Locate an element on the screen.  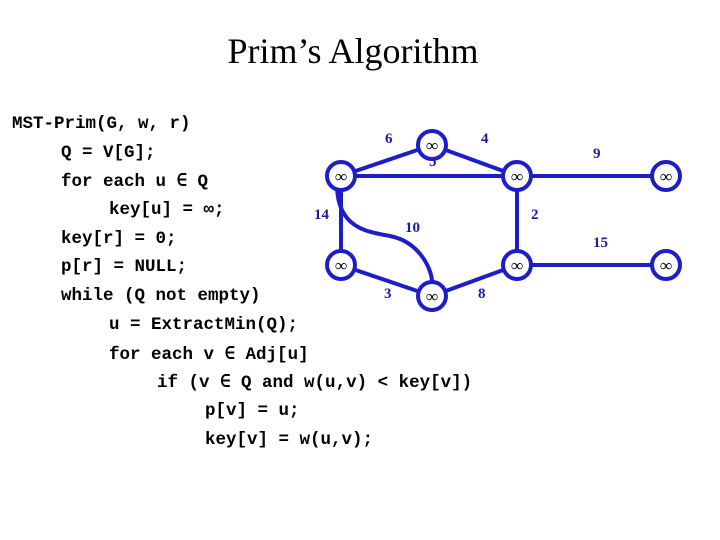
node-h: ∞ is located at coordinates (666, 265).